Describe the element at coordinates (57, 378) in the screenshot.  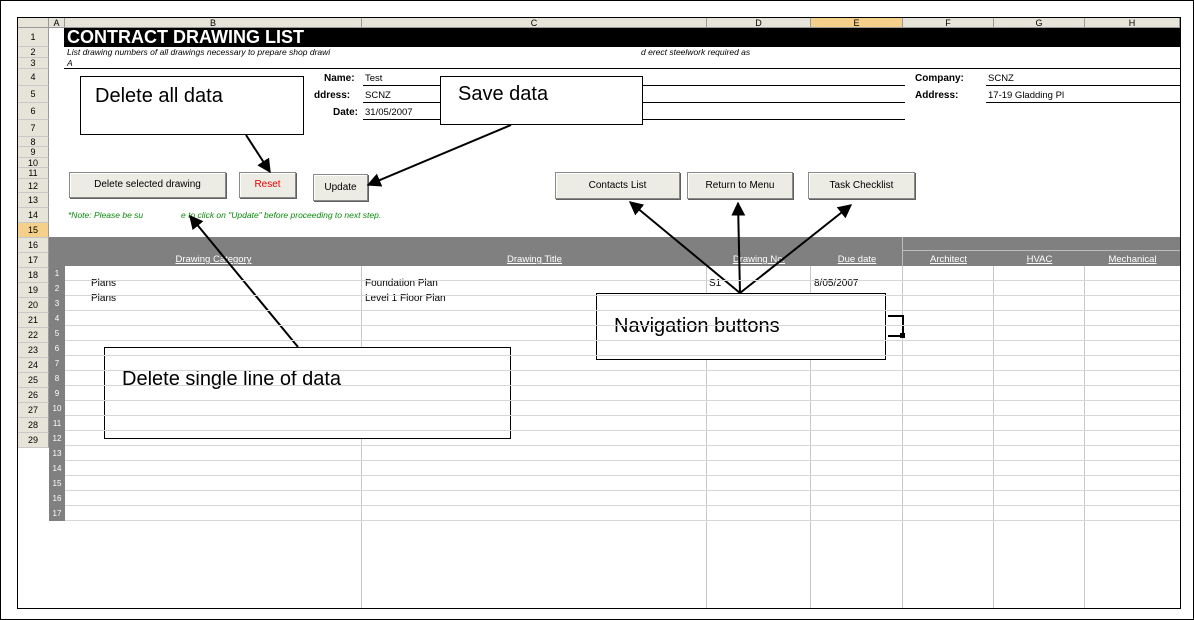
I see `row-number-cell: 8` at that location.